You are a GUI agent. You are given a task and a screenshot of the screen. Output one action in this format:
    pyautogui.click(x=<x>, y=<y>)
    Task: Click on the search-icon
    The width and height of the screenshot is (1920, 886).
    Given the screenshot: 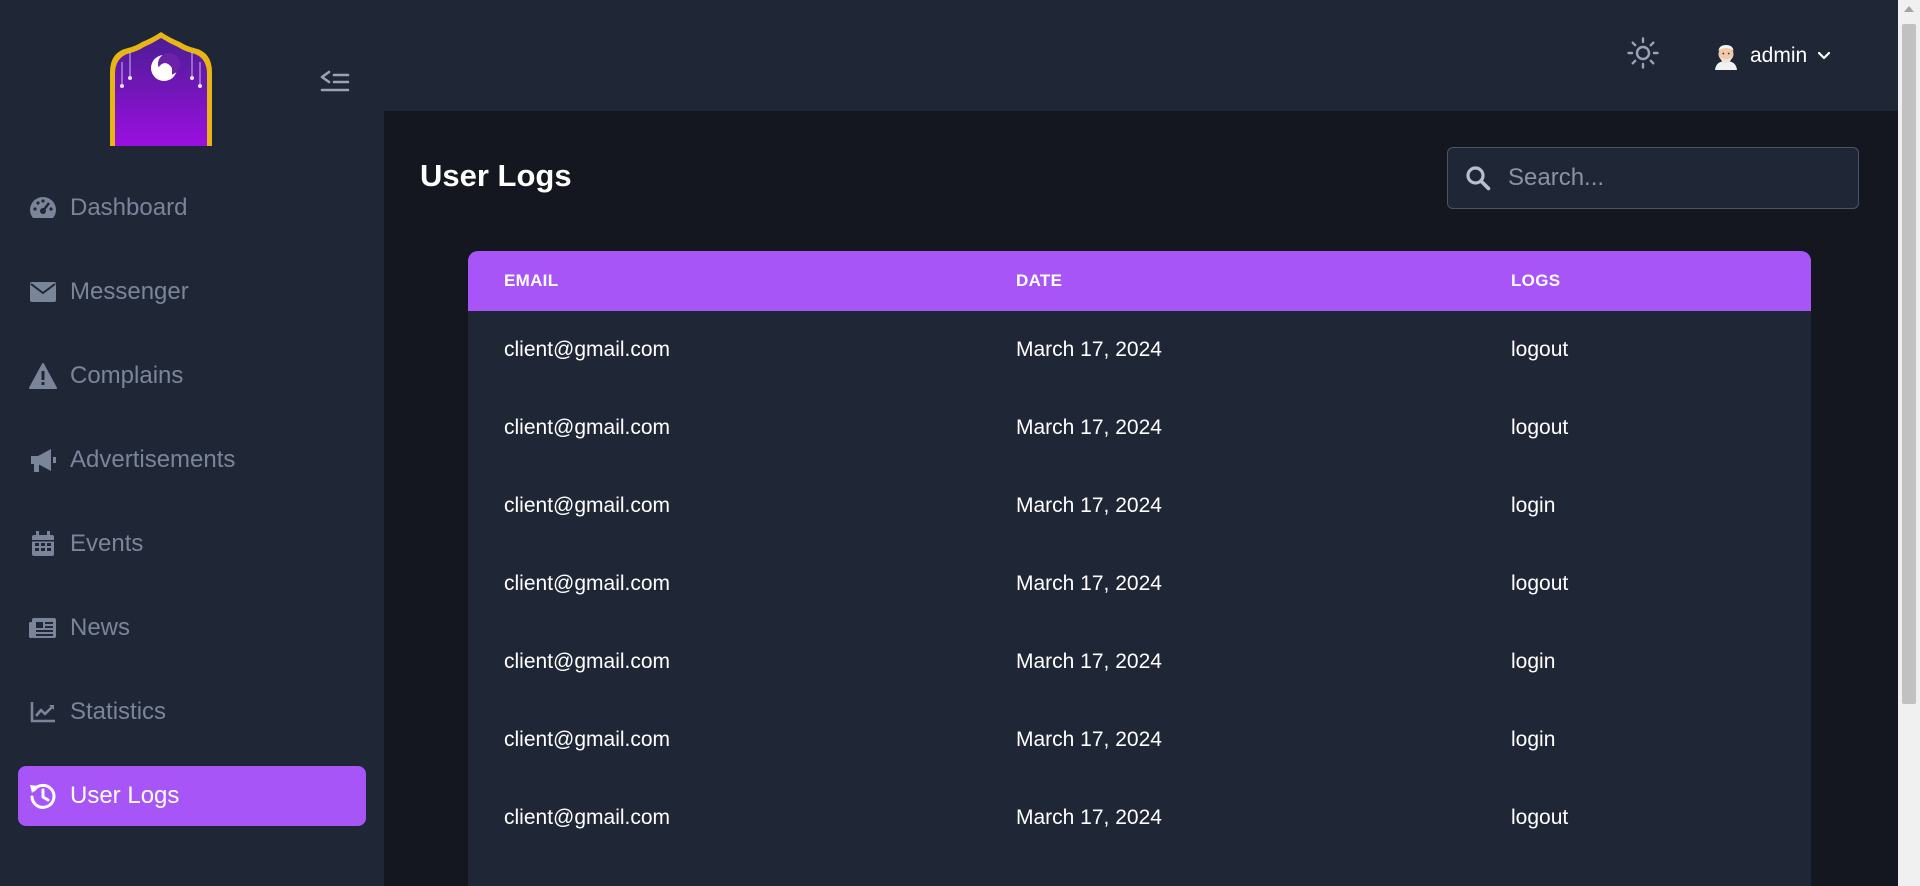 What is the action you would take?
    pyautogui.click(x=1478, y=178)
    